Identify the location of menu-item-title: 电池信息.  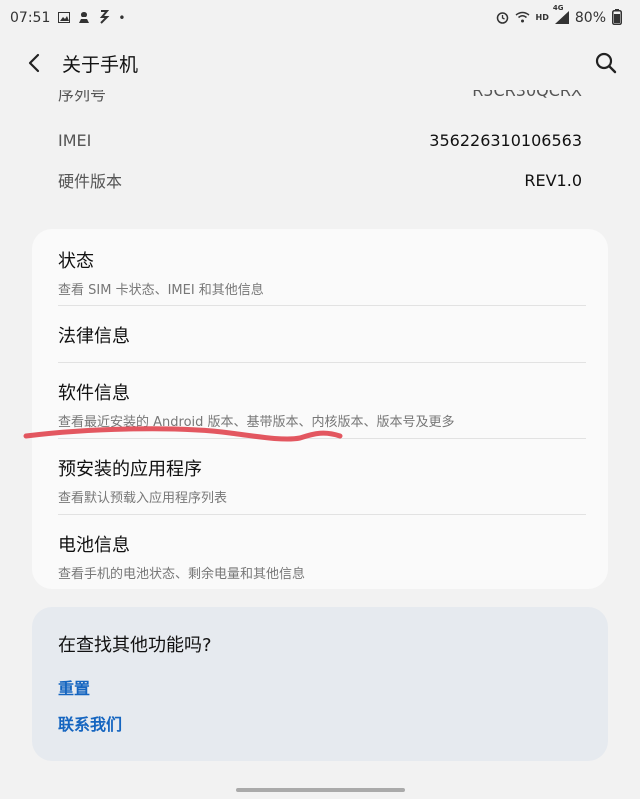
(94, 545).